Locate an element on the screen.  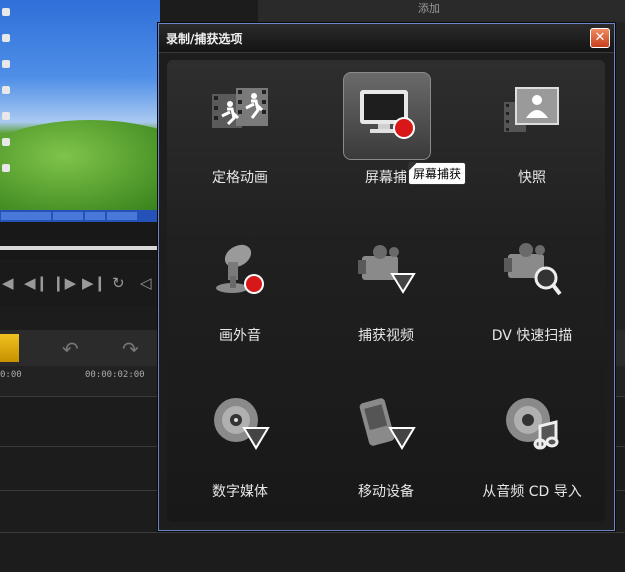
option-stop-motion: 定格动画 is located at coordinates (240, 147).